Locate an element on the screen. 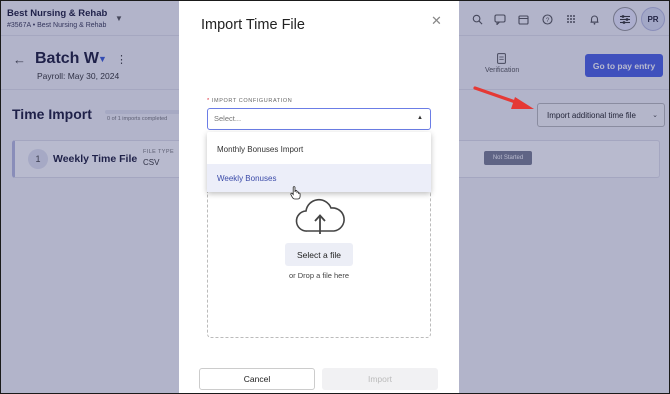 The width and height of the screenshot is (670, 394). cloud-upload-icon is located at coordinates (320, 216).